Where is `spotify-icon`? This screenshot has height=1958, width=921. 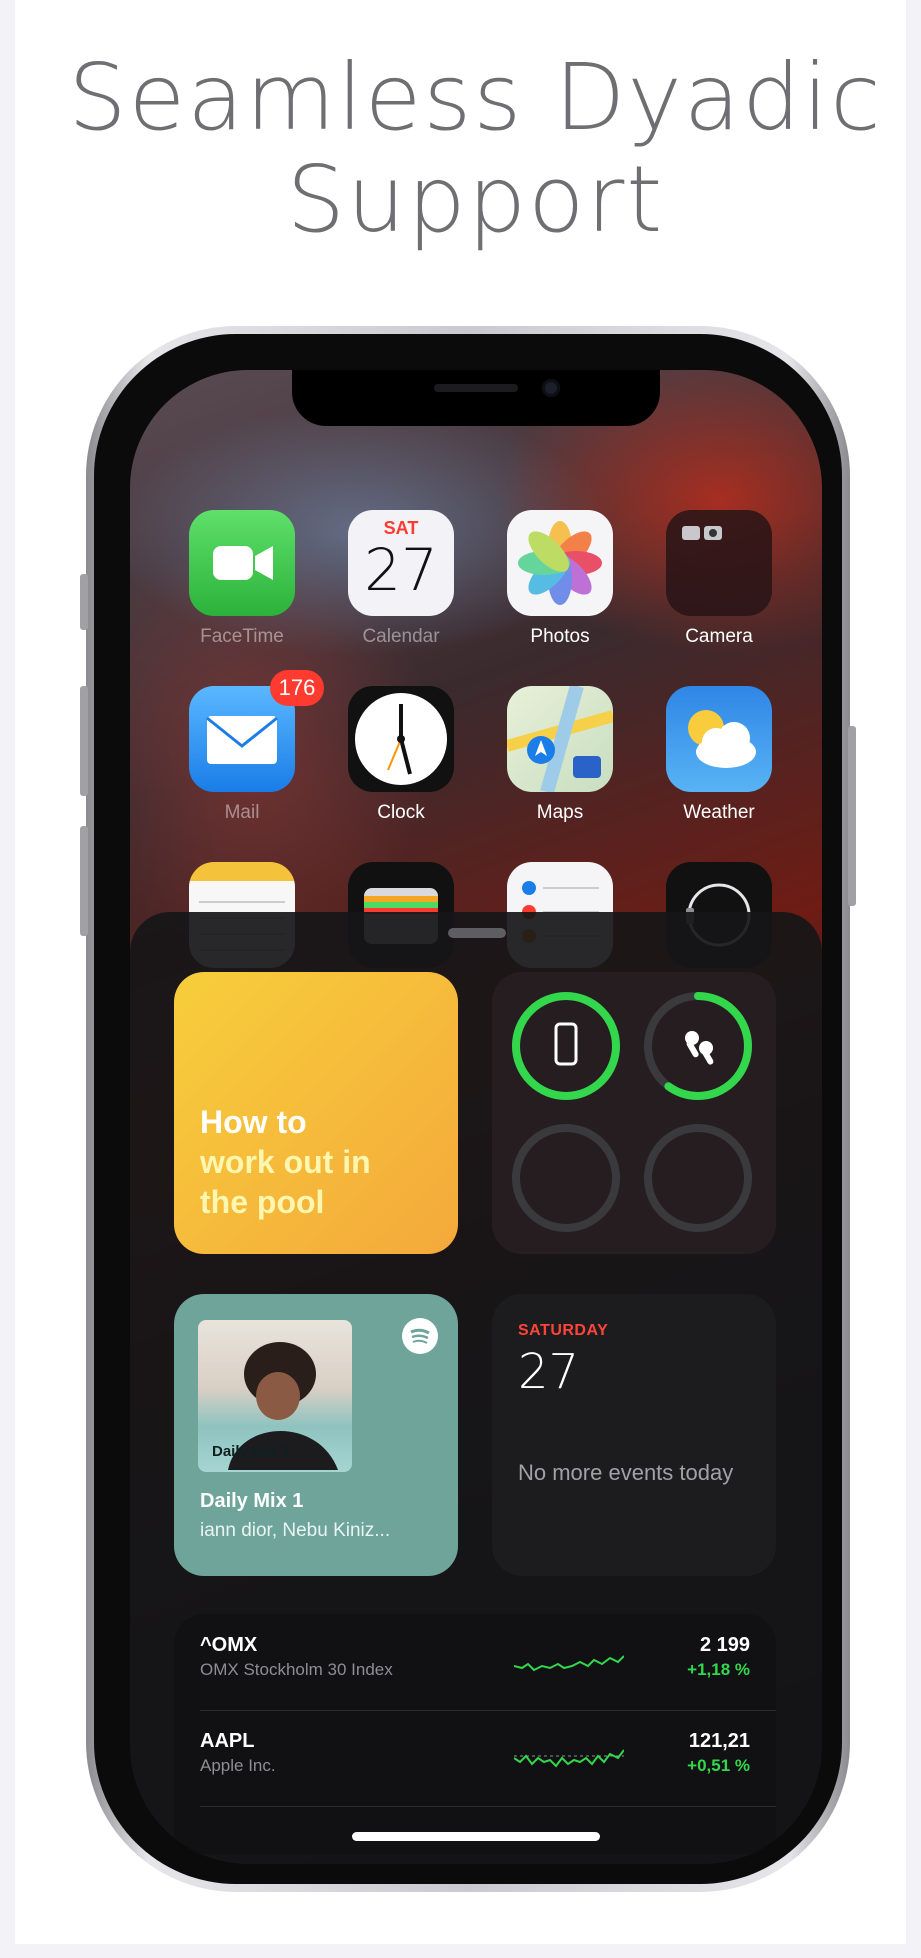
spotify-icon is located at coordinates (420, 1336).